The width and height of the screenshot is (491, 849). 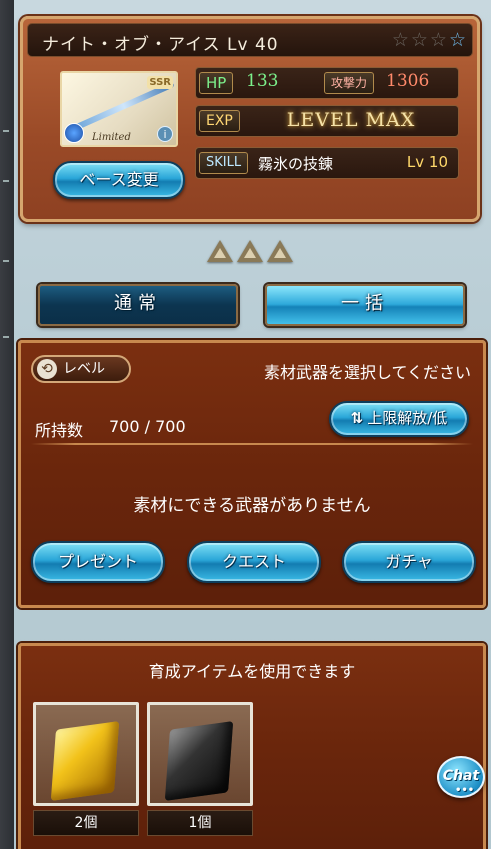 I want to click on level-sort-label: レベル, so click(x=84, y=369).